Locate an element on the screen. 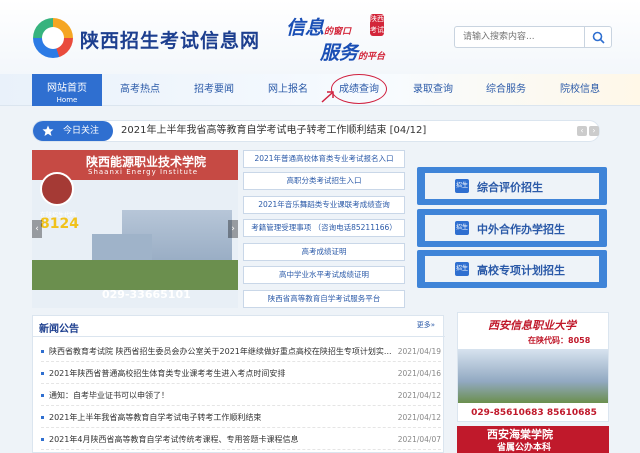  quick-link: 2021年普通高校体育类专业考试报名入口 is located at coordinates (324, 159).